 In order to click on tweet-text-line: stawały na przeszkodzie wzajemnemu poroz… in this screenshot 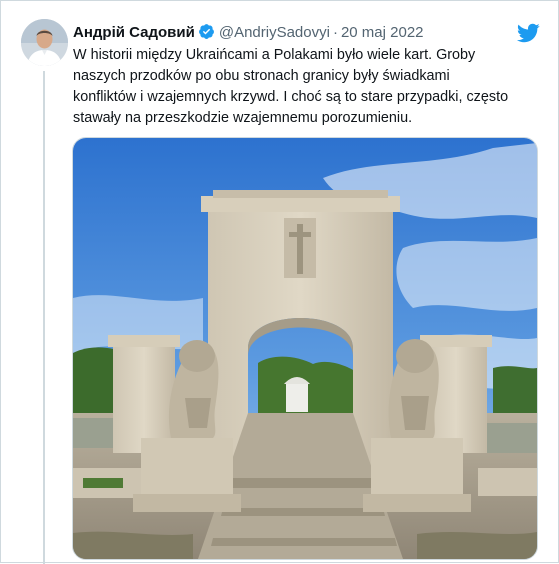, I will do `click(243, 118)`.